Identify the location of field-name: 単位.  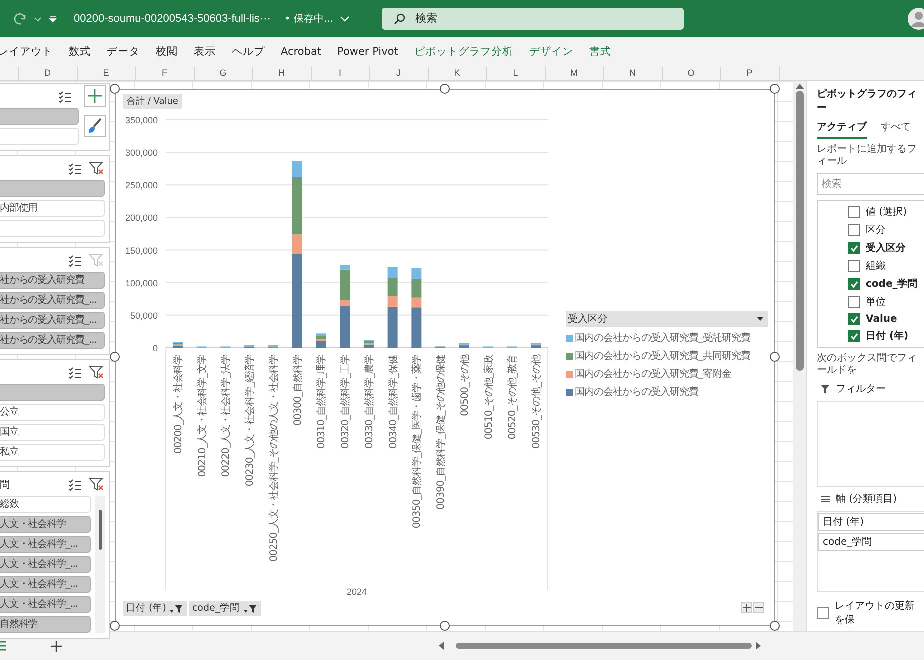
(876, 302).